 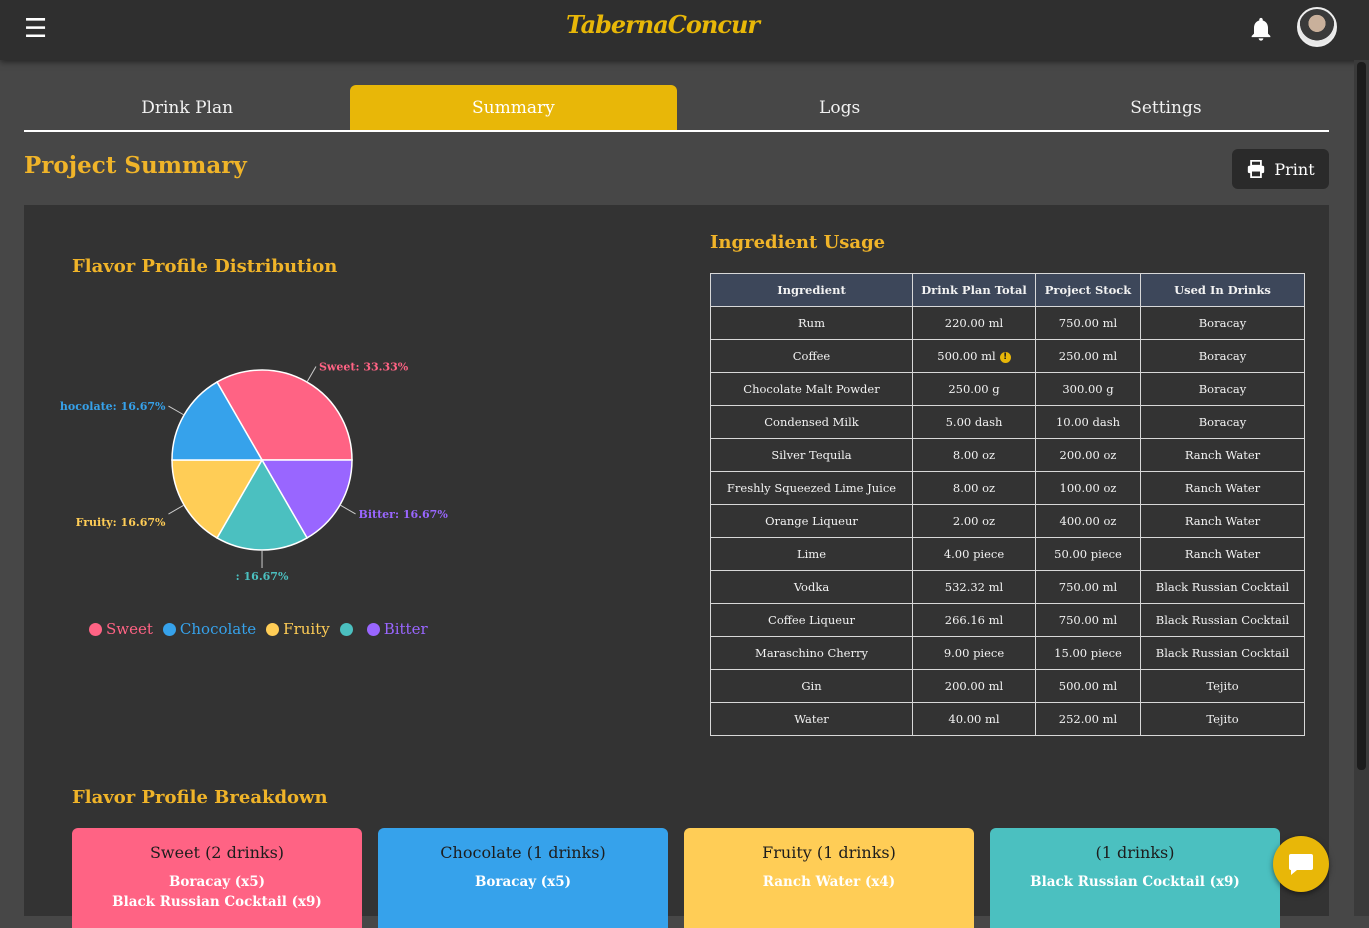 What do you see at coordinates (1088, 521) in the screenshot?
I see `stock-cell: 400.00 oz` at bounding box center [1088, 521].